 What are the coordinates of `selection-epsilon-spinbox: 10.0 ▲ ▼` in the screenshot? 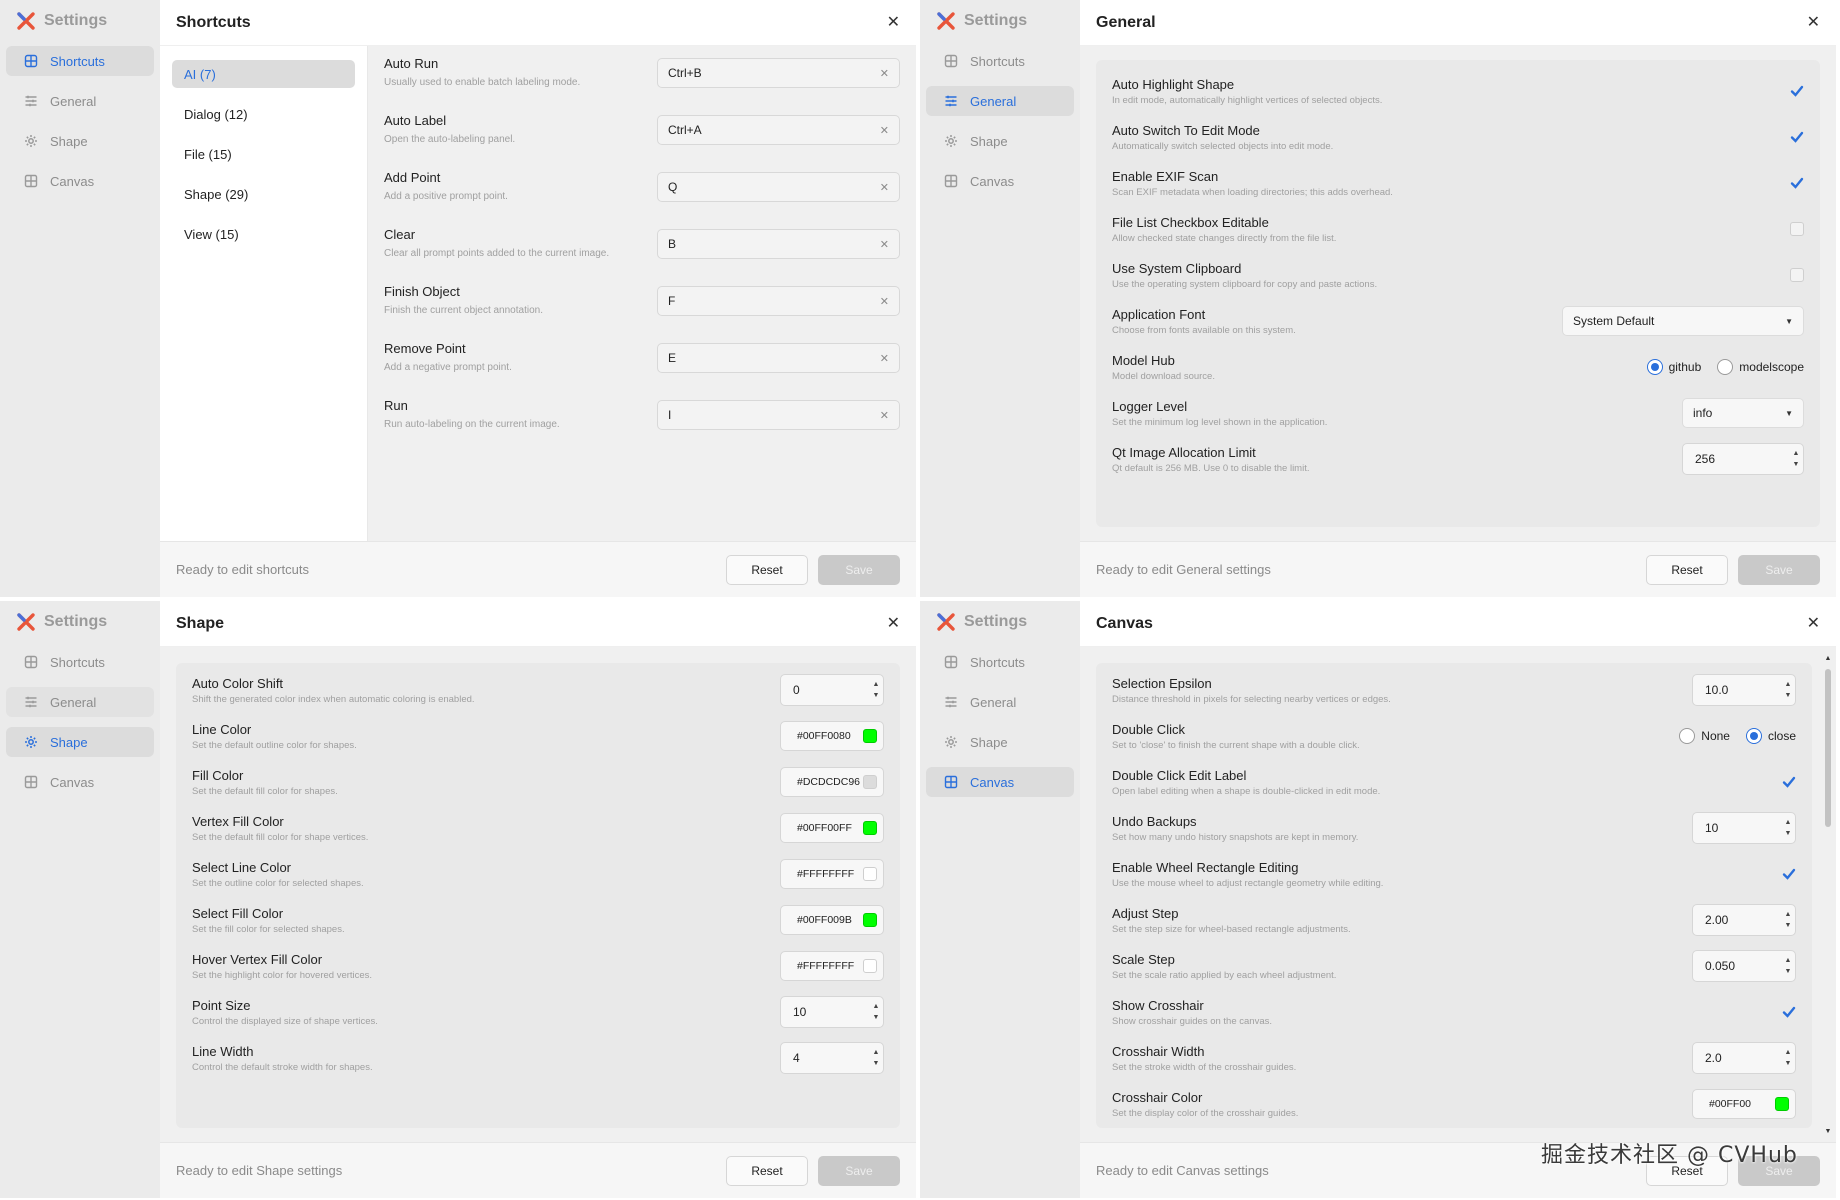 It's located at (1744, 690).